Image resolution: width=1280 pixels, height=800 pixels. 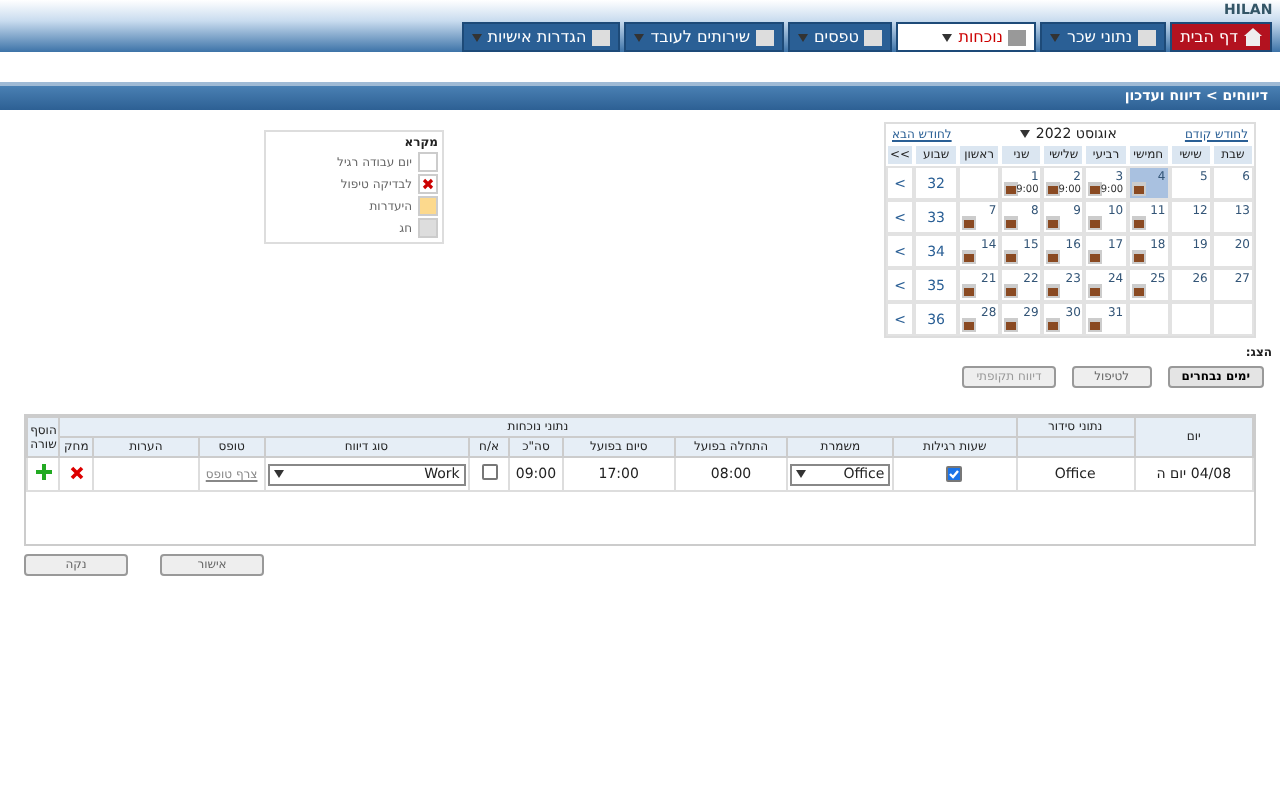 I want to click on nav-tab: הגדרות אישיות, so click(x=541, y=37).